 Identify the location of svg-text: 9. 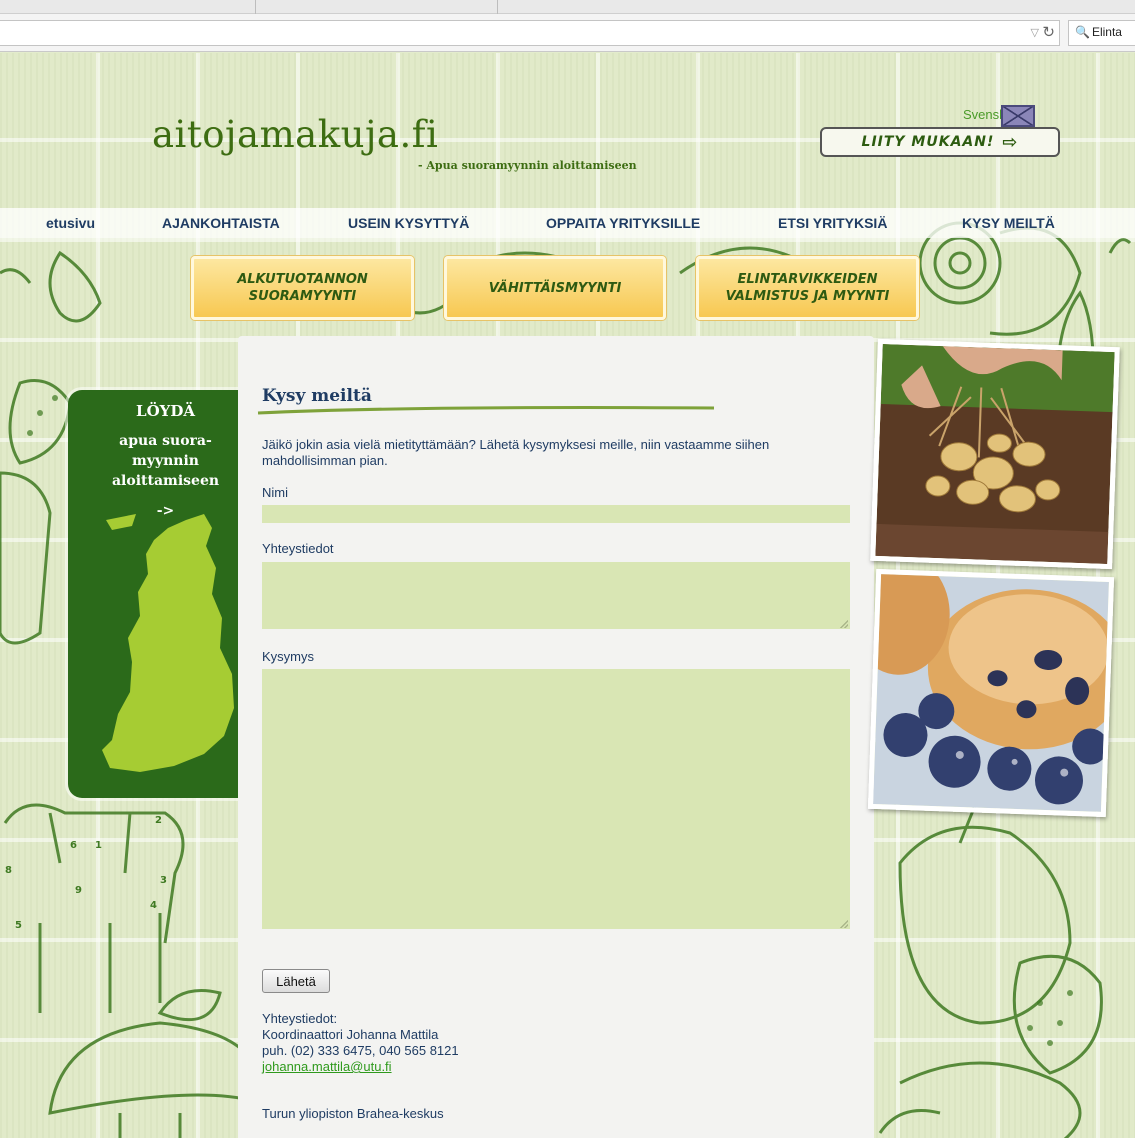
(78, 890).